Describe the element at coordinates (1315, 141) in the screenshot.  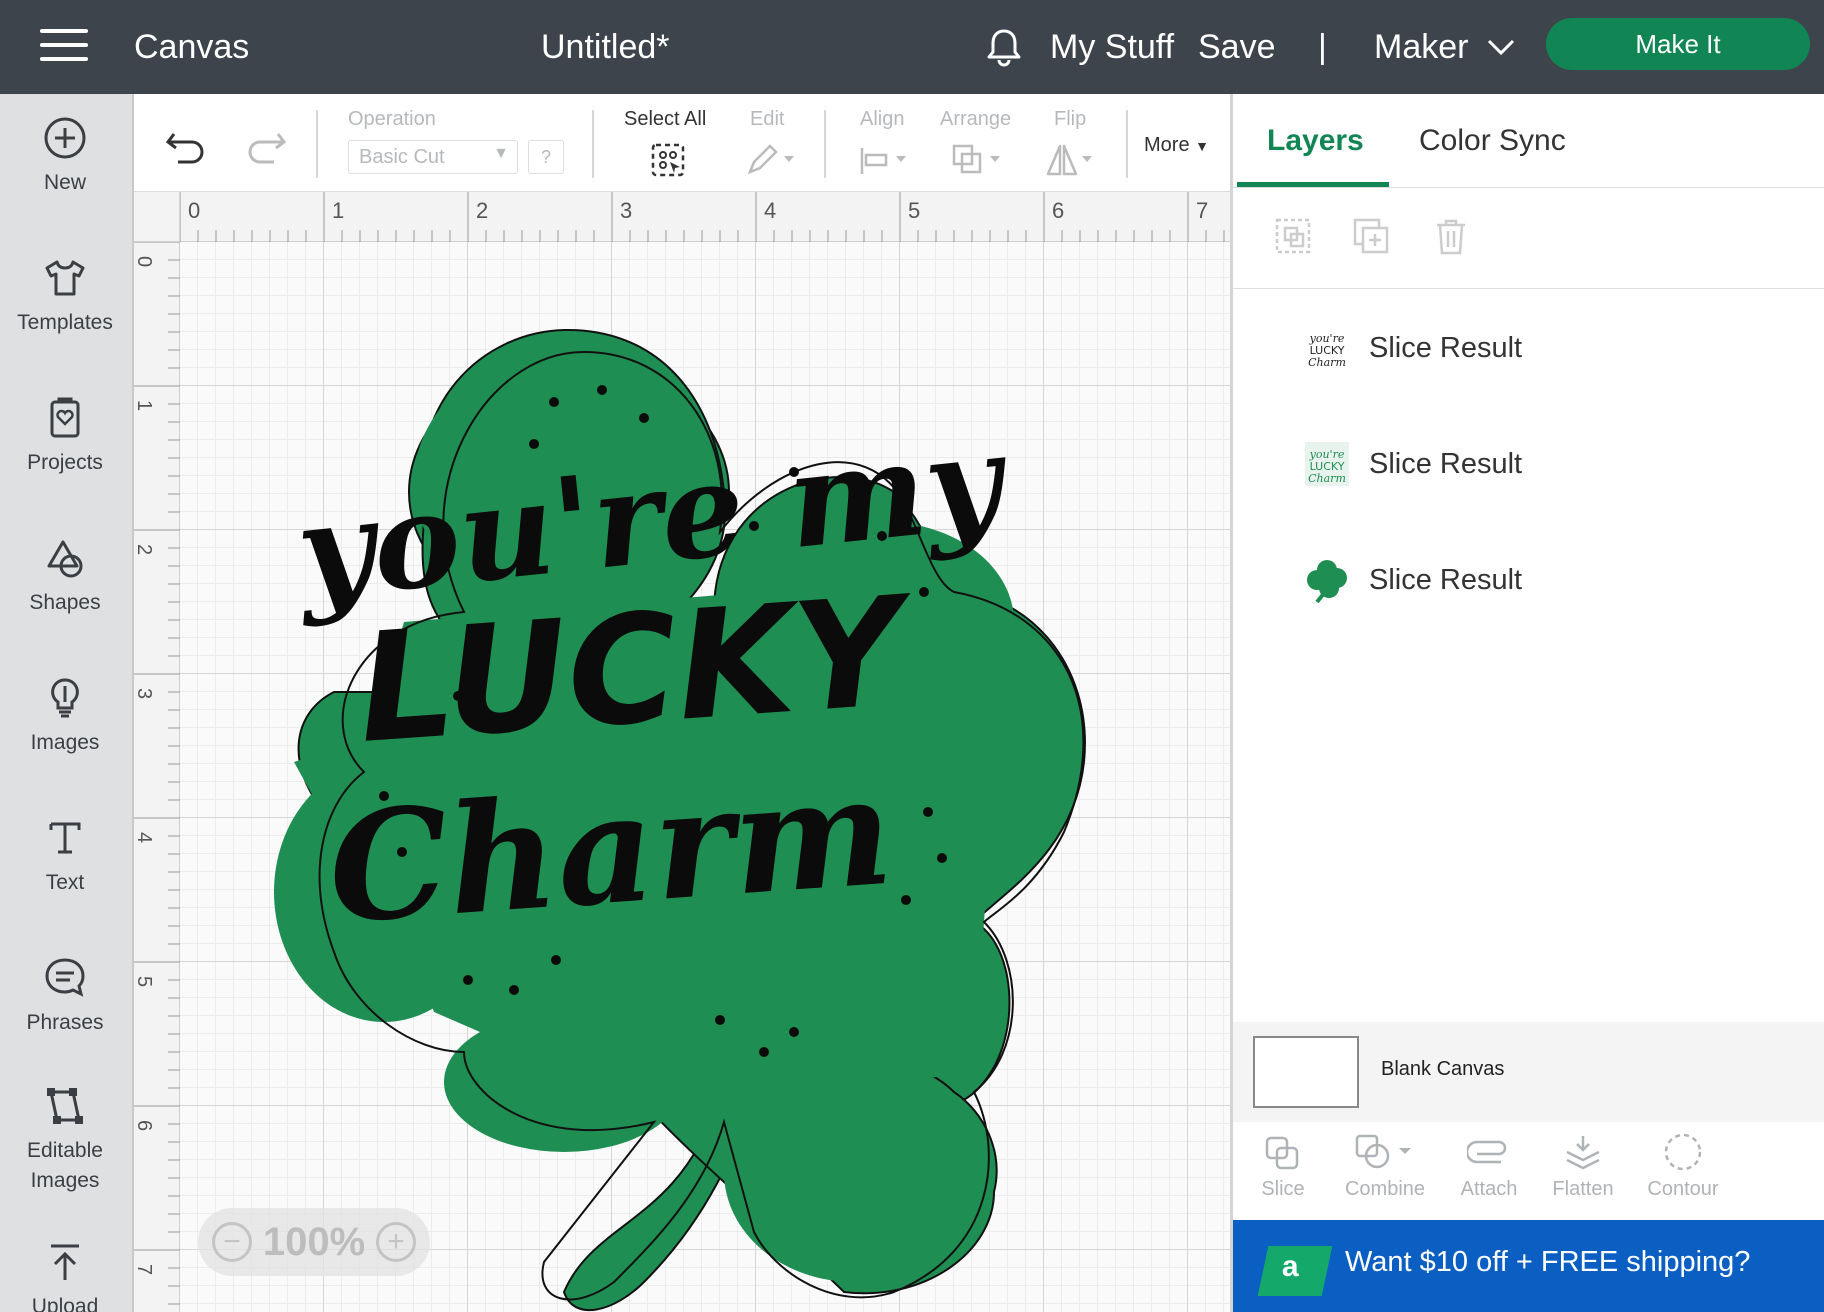
I see `tab-layers: Layers` at that location.